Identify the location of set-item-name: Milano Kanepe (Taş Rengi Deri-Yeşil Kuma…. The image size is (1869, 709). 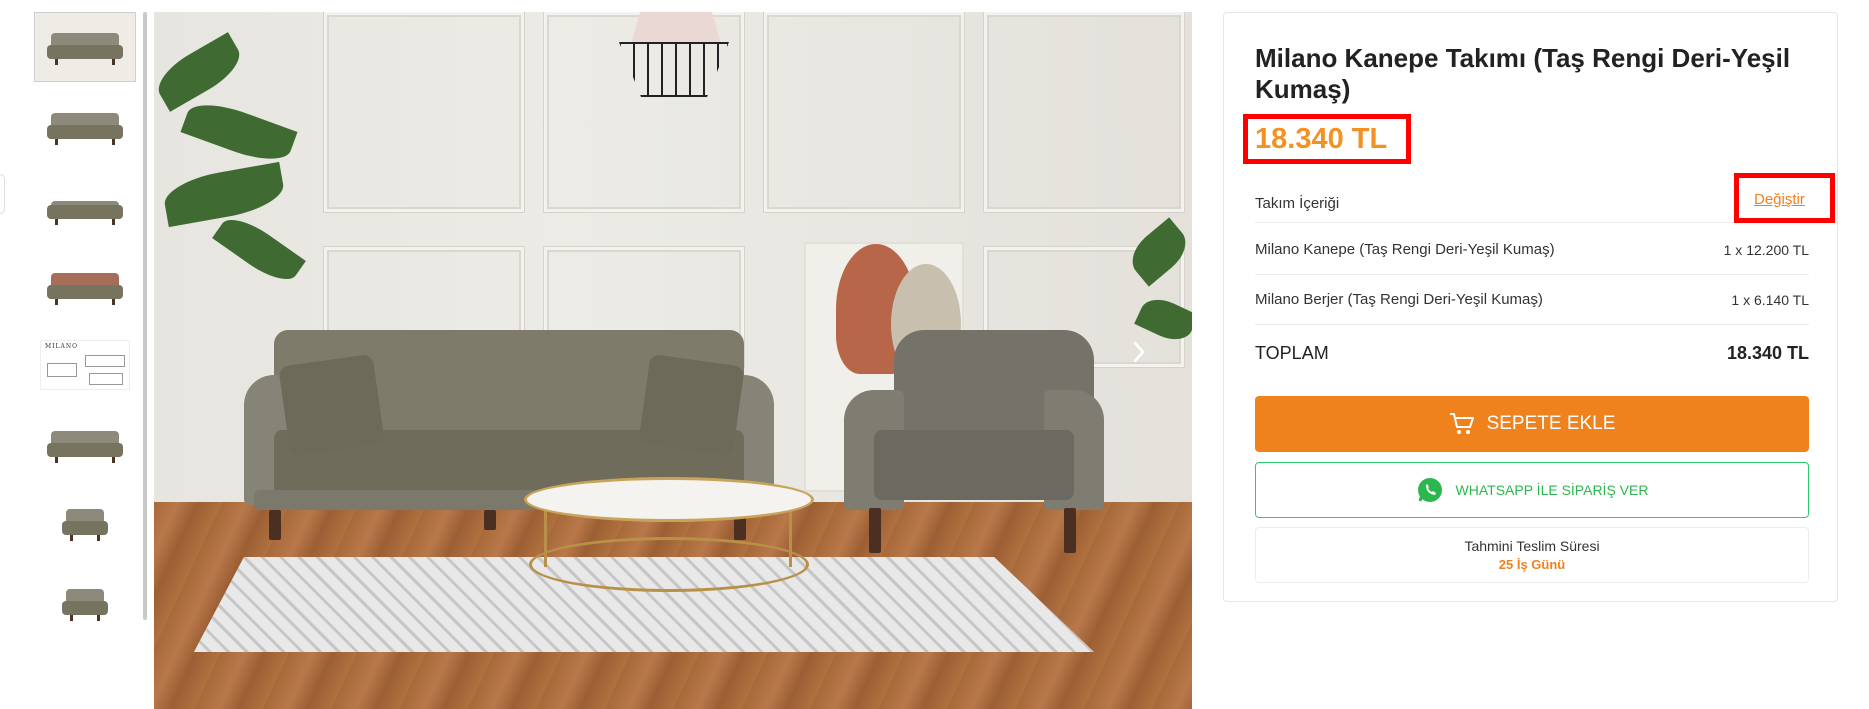
(1405, 249).